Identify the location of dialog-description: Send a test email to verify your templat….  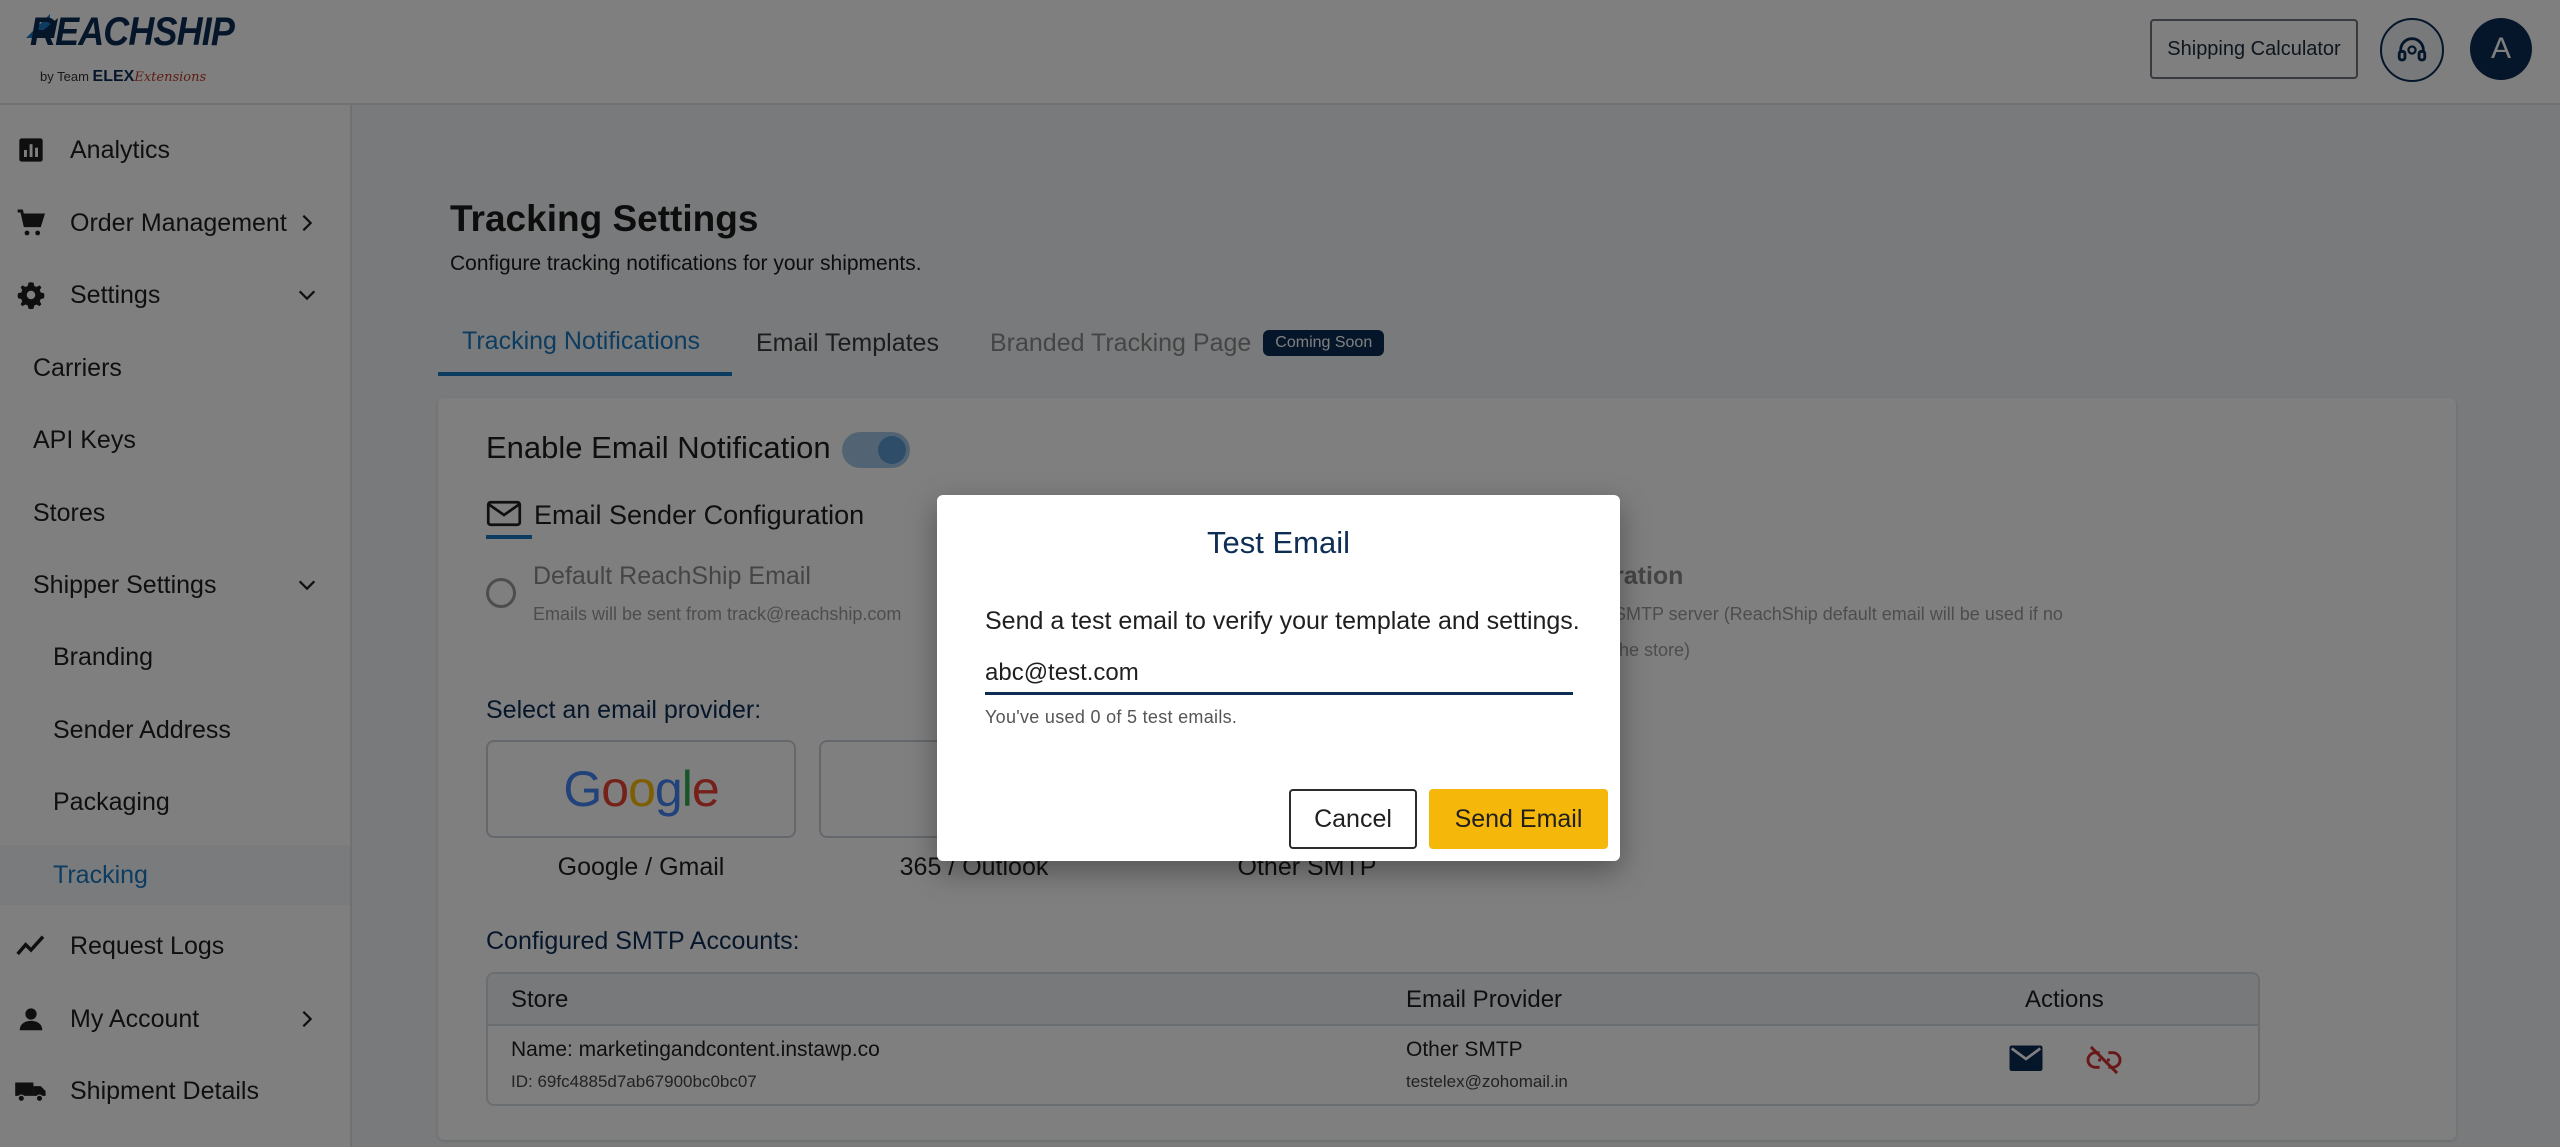
(1282, 621).